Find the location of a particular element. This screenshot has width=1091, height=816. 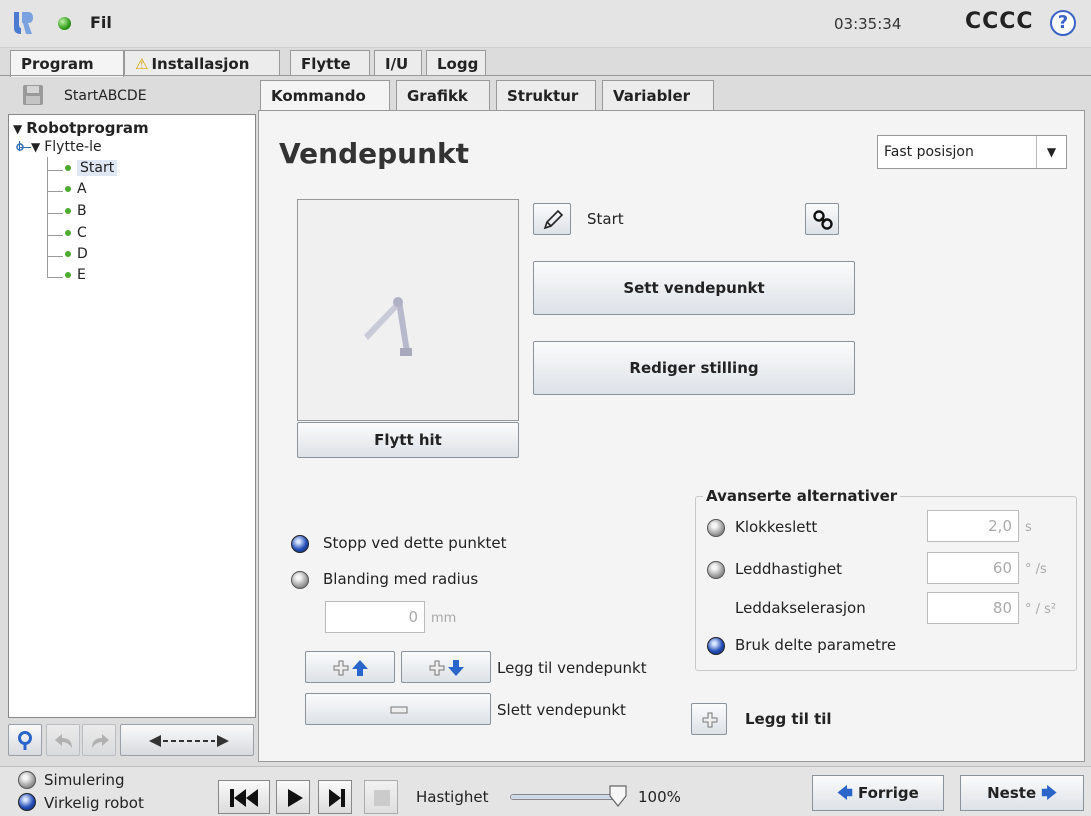

skip-to-start-button is located at coordinates (244, 797).